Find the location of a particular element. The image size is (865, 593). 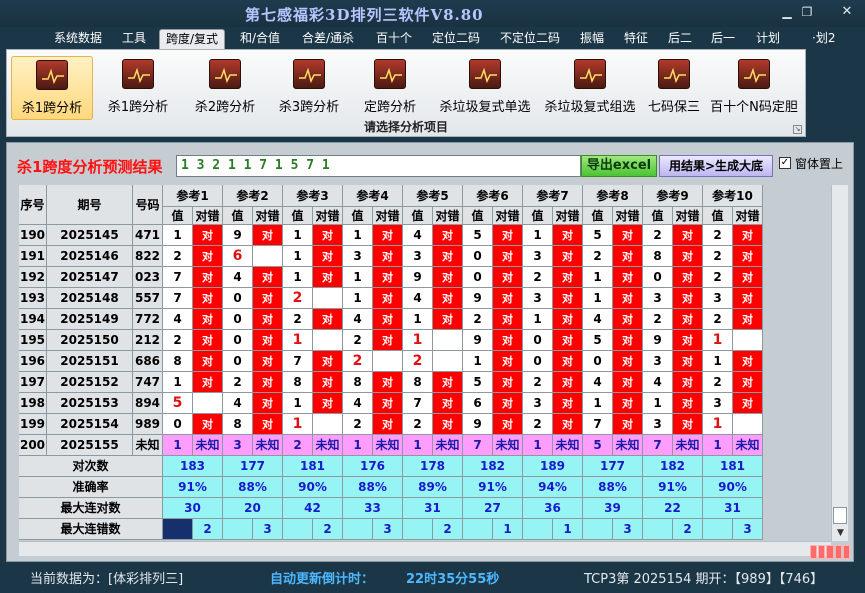

table-row-issue: 2025152 is located at coordinates (90, 382).